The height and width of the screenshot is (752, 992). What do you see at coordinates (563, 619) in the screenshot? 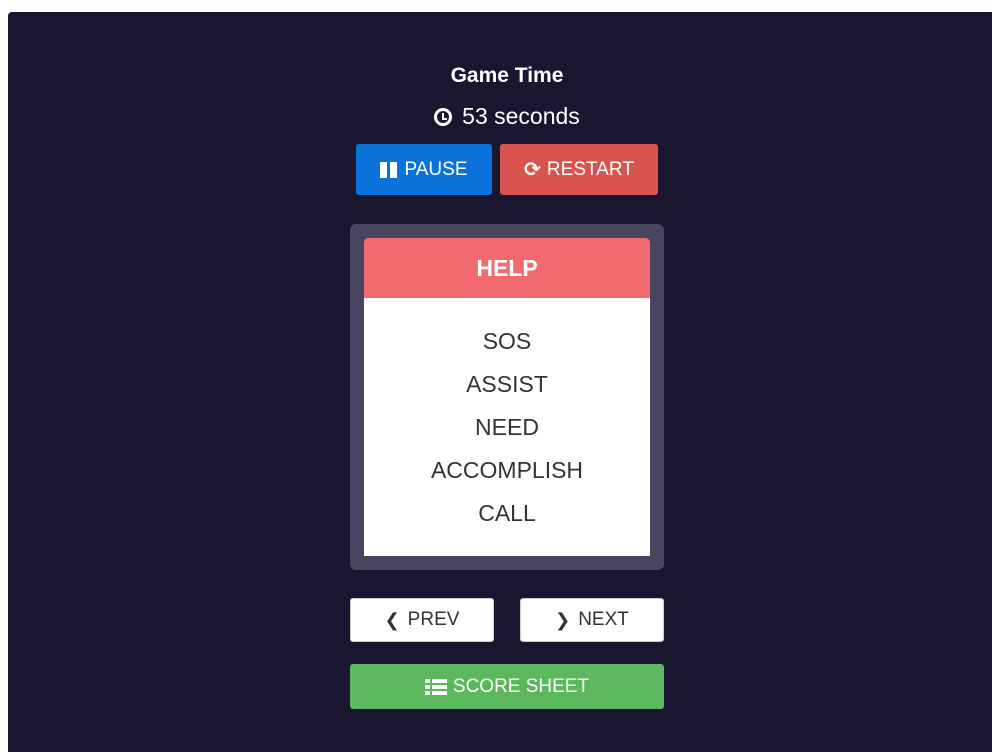
I see `chevron-right-icon: ❯` at bounding box center [563, 619].